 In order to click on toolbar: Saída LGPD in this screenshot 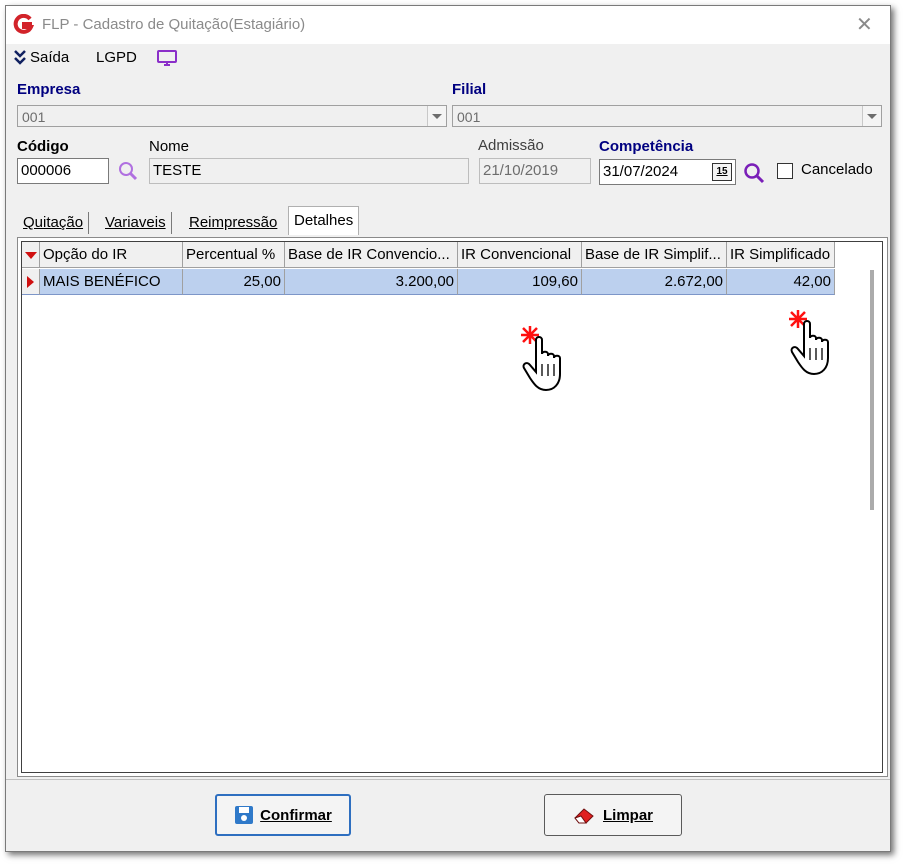, I will do `click(448, 58)`.